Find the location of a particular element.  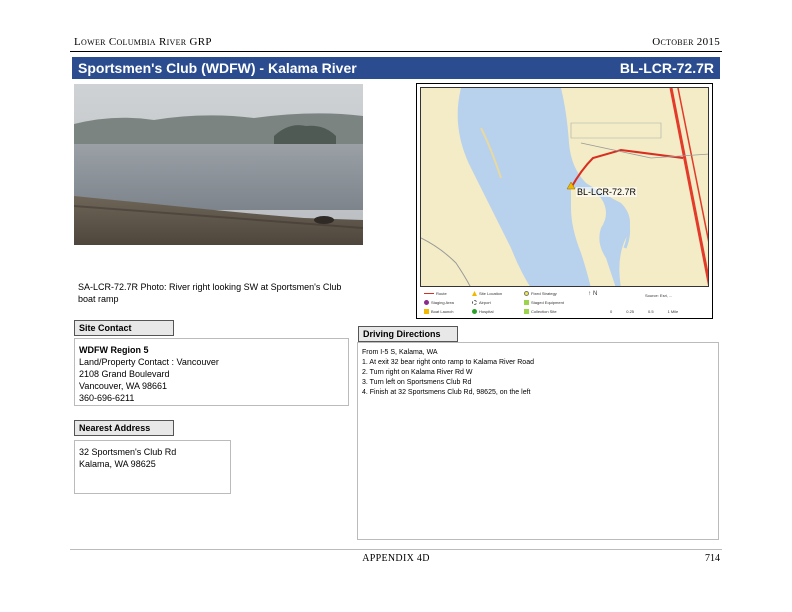

route-line-icon is located at coordinates (429, 293).